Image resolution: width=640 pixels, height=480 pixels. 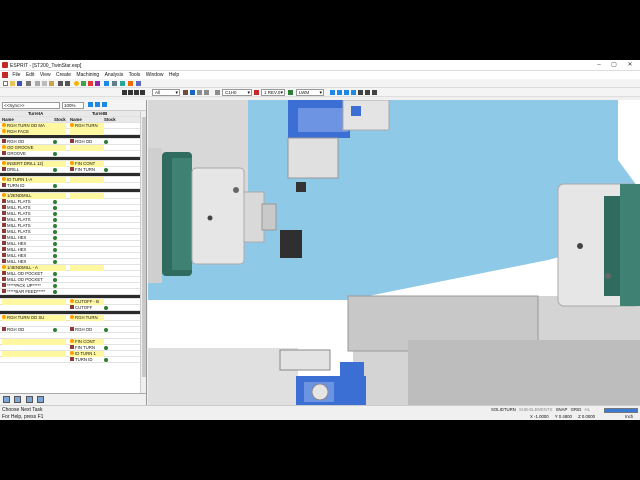 What do you see at coordinates (51, 83) in the screenshot?
I see `paste-icon` at bounding box center [51, 83].